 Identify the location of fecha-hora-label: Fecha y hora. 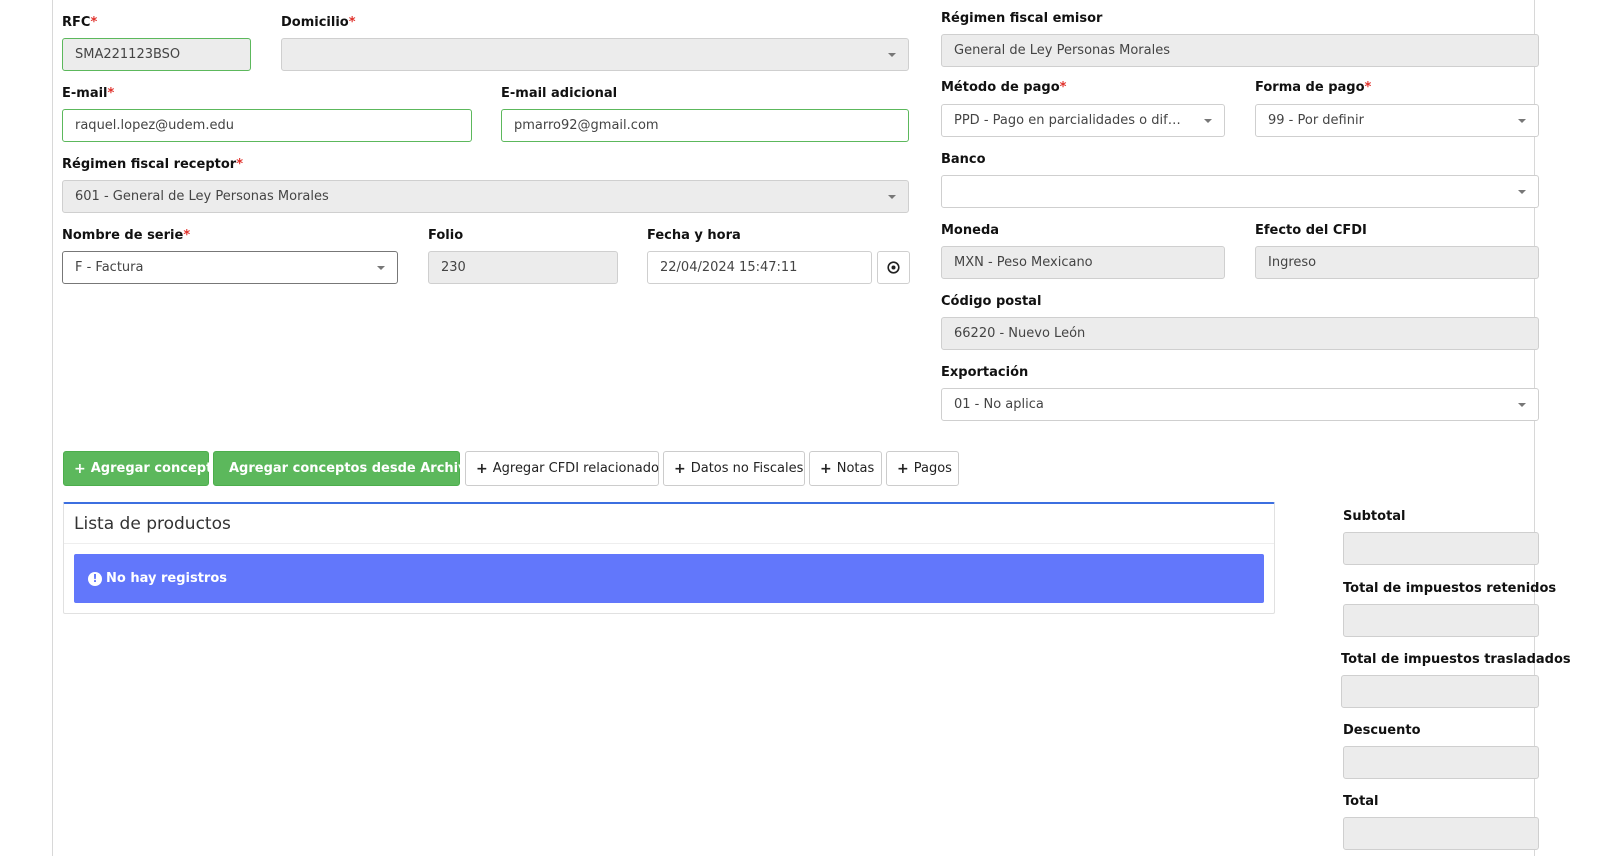
(694, 235).